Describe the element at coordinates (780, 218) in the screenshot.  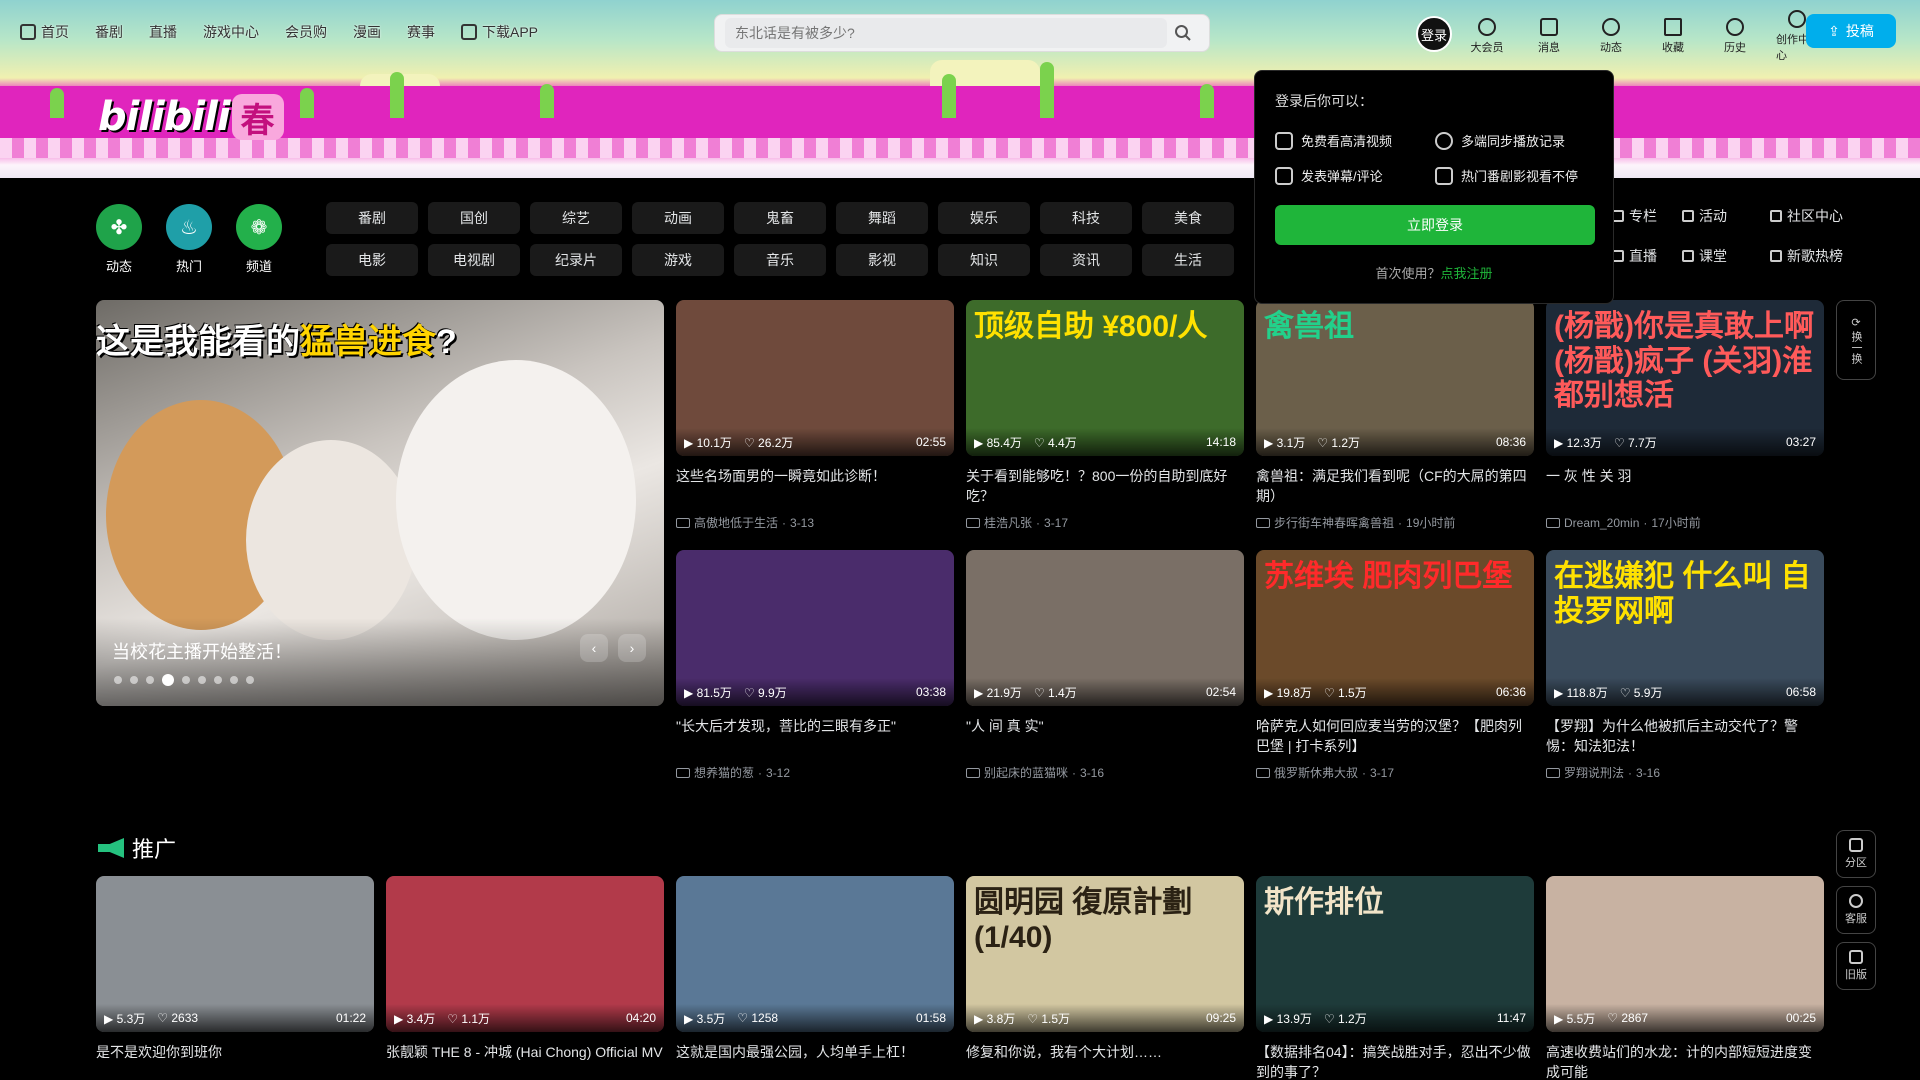
I see `category-item: 鬼畜` at that location.